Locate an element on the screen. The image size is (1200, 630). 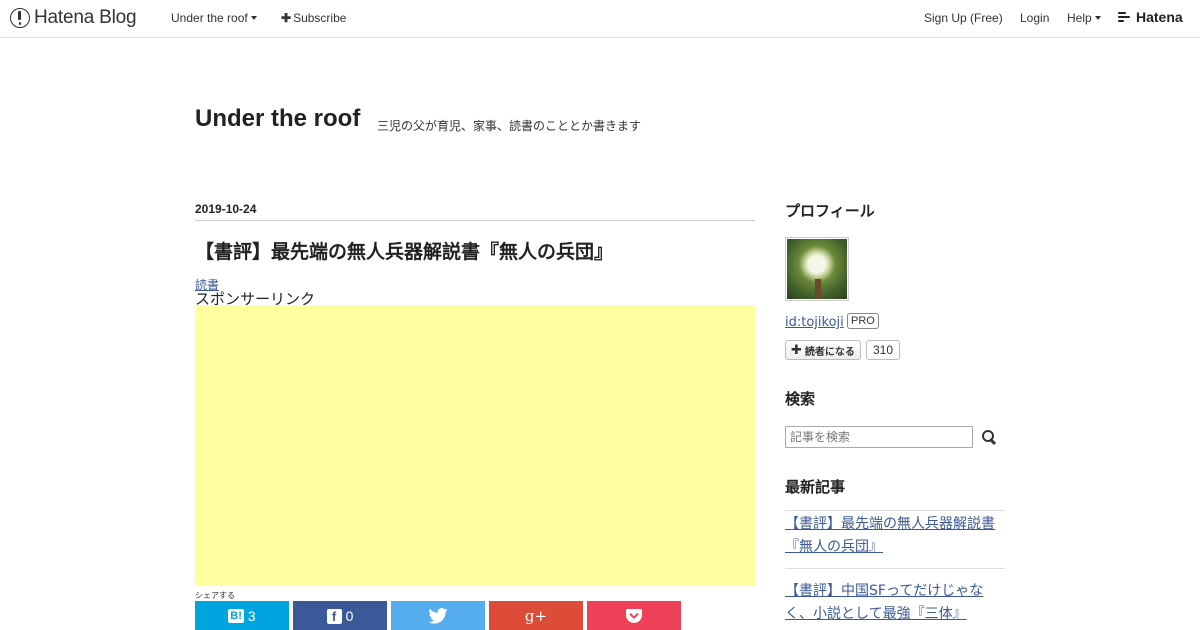
facebook-icon: f is located at coordinates (334, 616).